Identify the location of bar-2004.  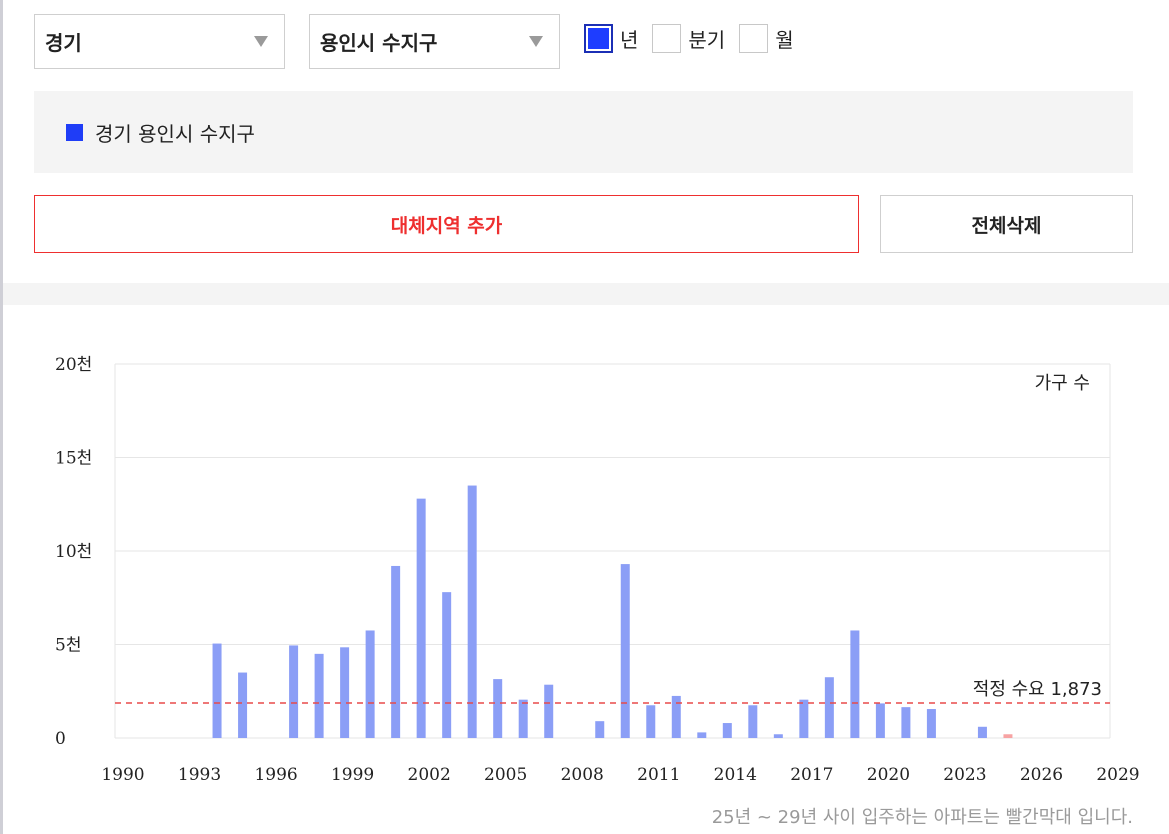
(472, 611).